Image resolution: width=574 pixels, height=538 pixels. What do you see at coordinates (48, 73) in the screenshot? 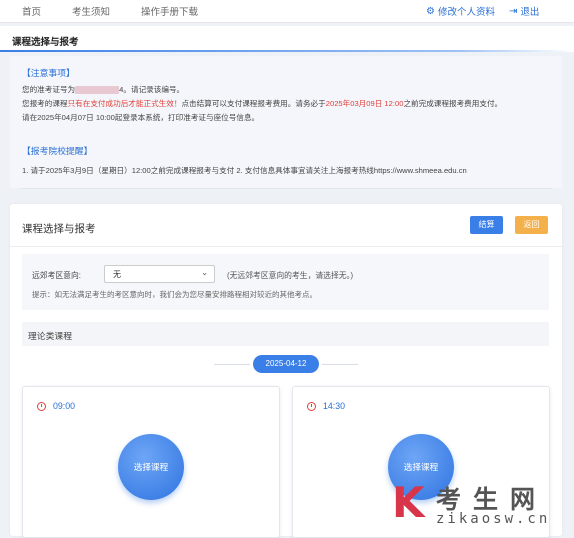
I see `notice-heading: 【注意事项】` at bounding box center [48, 73].